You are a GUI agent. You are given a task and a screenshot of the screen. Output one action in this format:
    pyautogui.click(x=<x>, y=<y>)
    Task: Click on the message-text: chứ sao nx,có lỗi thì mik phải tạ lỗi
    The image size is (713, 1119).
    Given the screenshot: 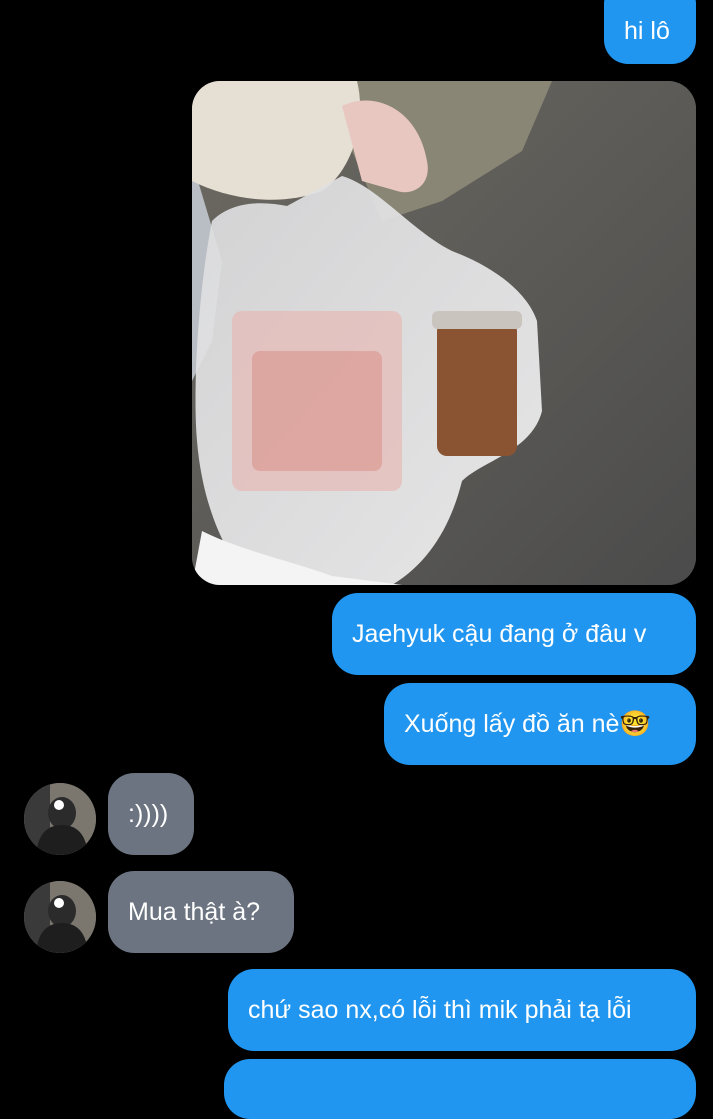 What is the action you would take?
    pyautogui.click(x=440, y=1010)
    